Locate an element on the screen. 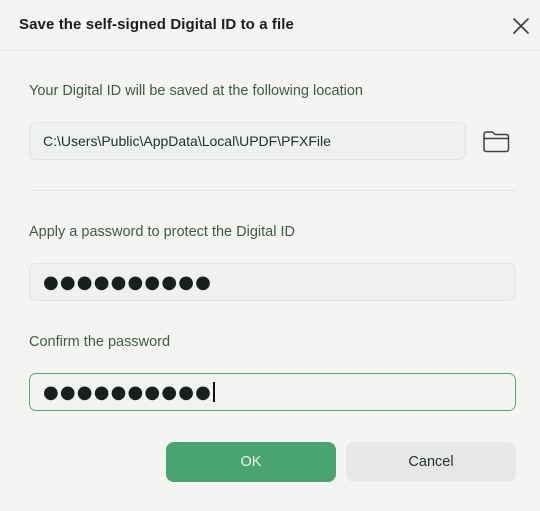  cancel-button-label: Cancel is located at coordinates (431, 462).